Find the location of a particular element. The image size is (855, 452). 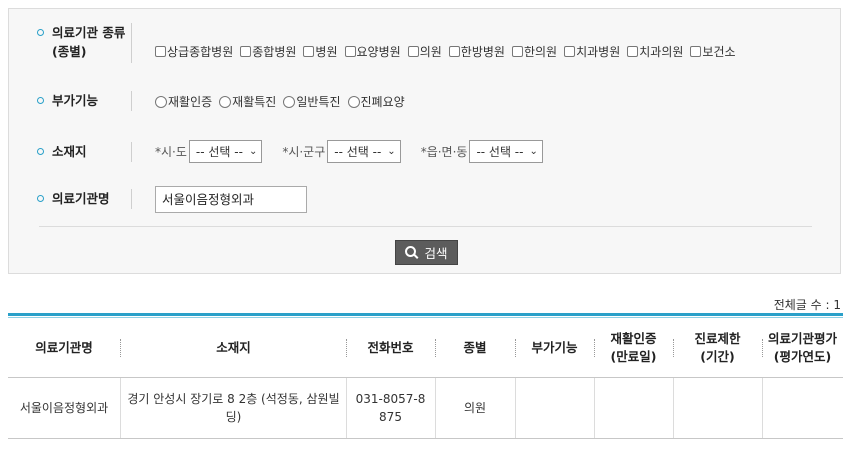

table-cell: 의원 is located at coordinates (475, 408).